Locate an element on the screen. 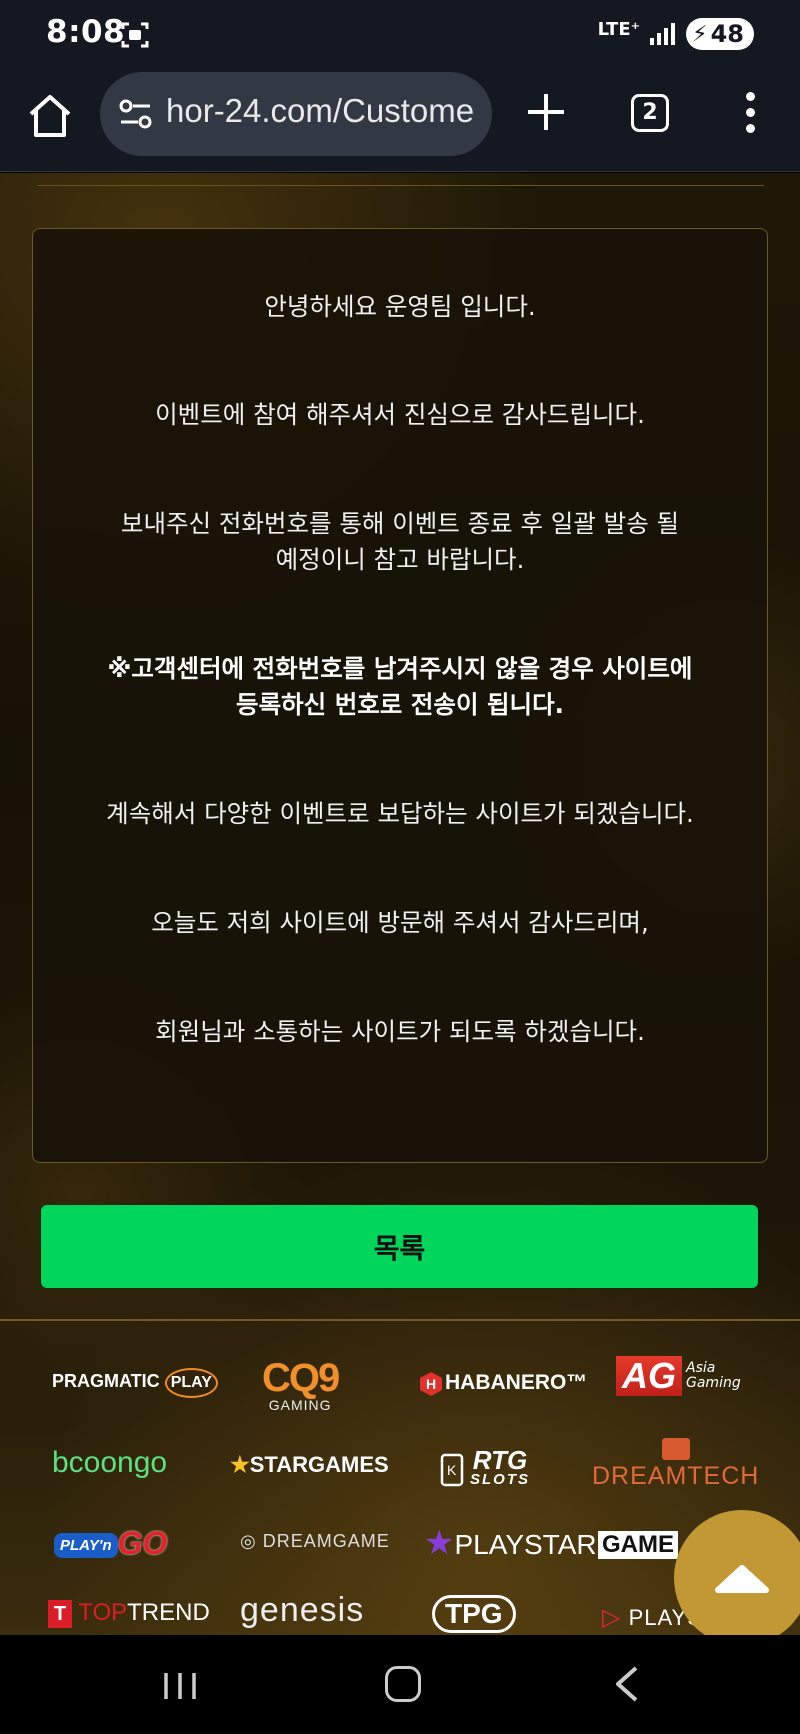 The height and width of the screenshot is (1734, 800). status-time: 8:08 is located at coordinates (86, 32).